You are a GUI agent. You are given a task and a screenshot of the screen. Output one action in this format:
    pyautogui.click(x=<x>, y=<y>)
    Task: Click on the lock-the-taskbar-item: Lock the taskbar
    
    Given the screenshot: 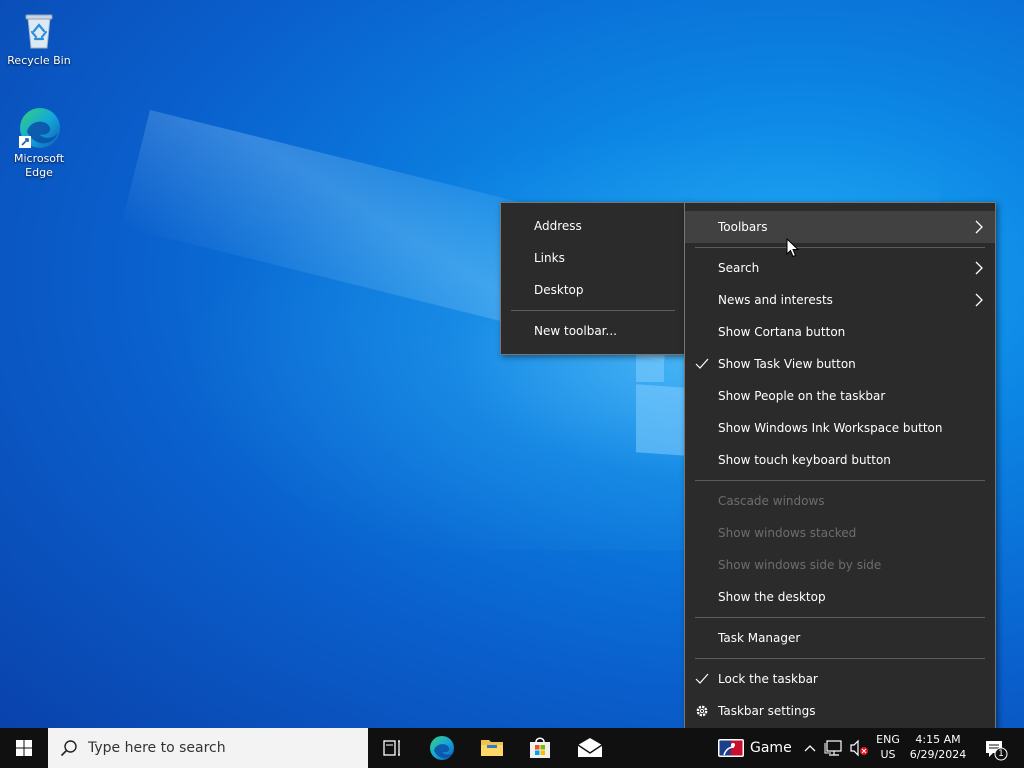 What is the action you would take?
    pyautogui.click(x=840, y=679)
    